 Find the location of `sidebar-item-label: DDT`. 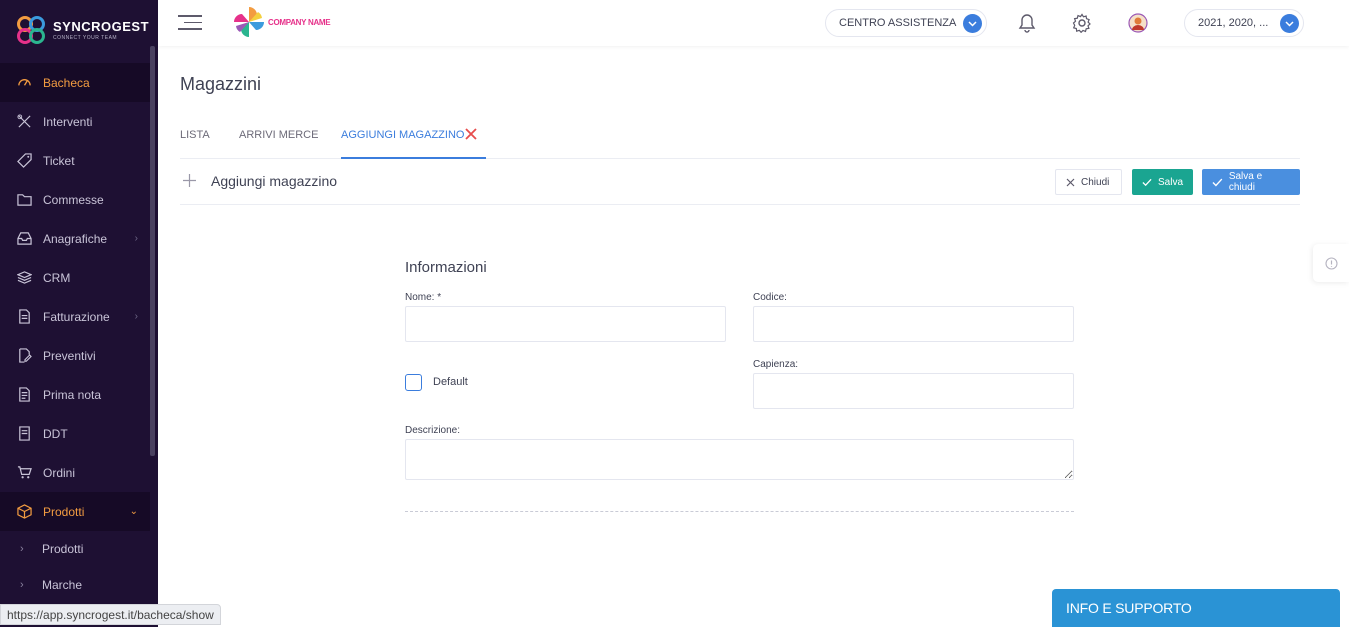

sidebar-item-label: DDT is located at coordinates (55, 433).